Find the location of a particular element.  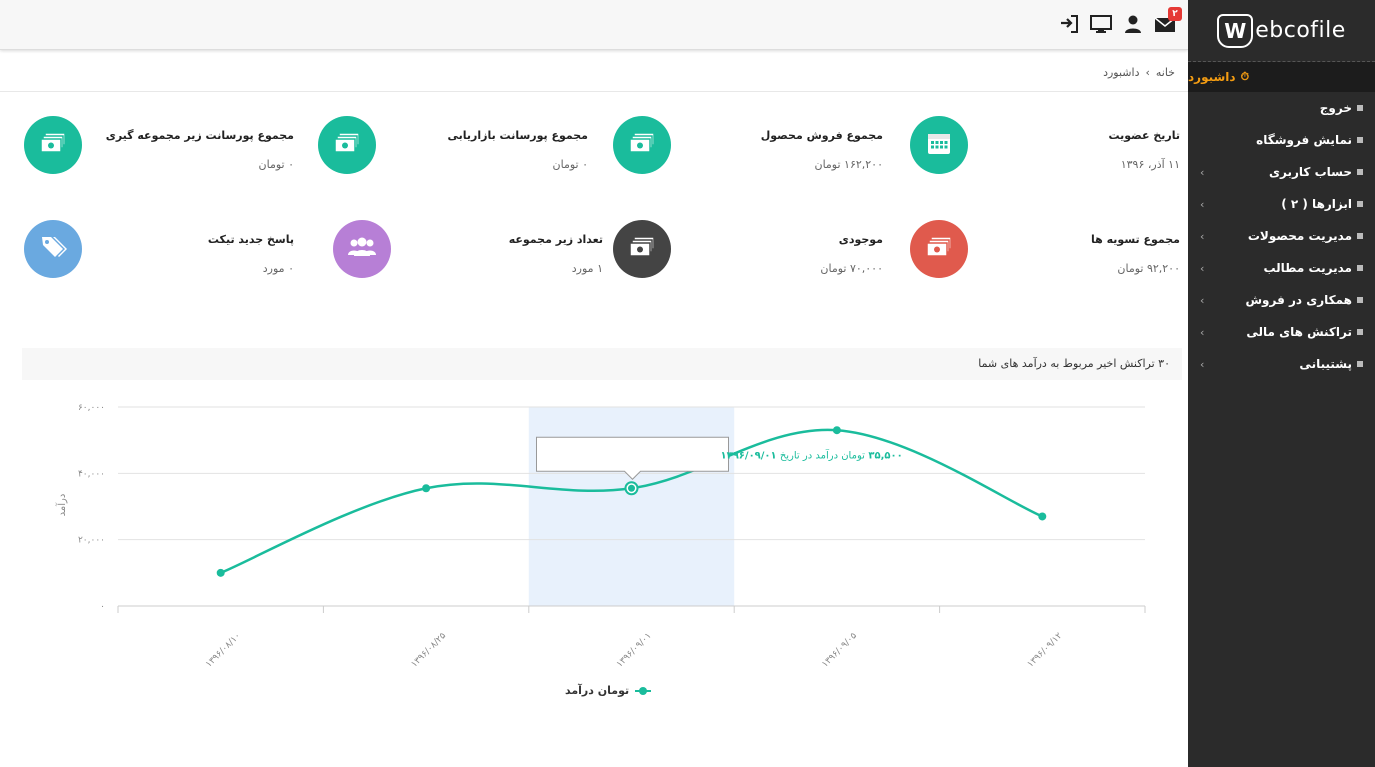

stat-balance: موجودی ۷۰,۰۰۰ تومان is located at coordinates (748, 255).